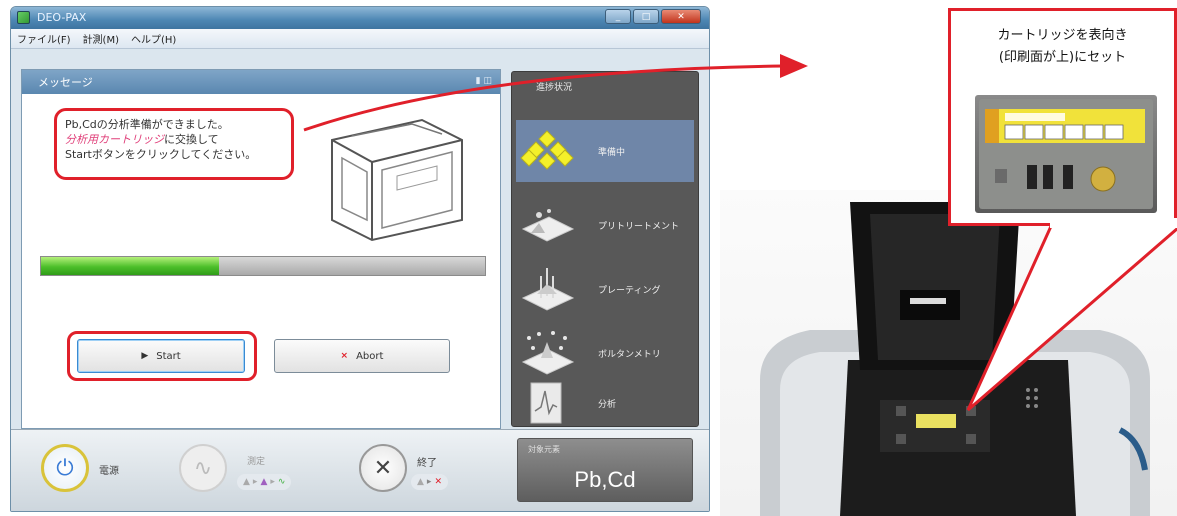 Image resolution: width=1177 pixels, height=516 pixels. I want to click on pretreatment-icon, so click(547, 225).